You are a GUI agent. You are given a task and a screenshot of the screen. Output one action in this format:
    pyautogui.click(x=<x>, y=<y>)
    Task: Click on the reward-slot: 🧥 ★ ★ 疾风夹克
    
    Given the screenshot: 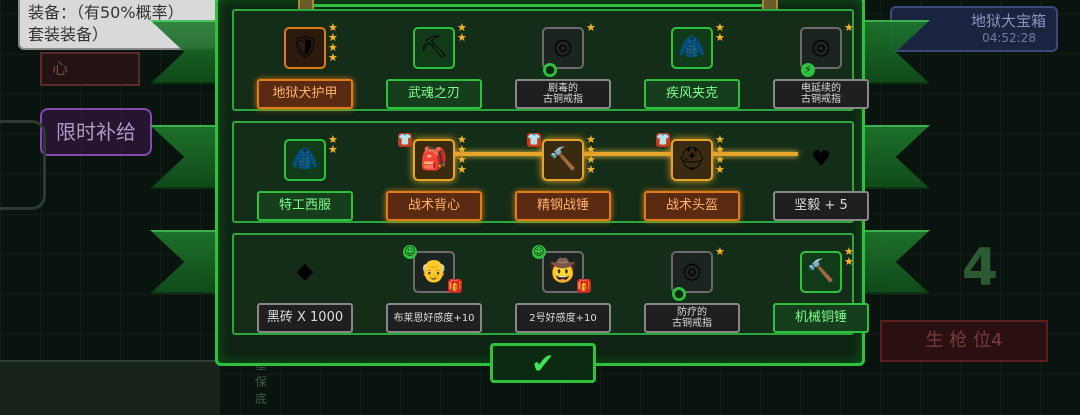 What is the action you would take?
    pyautogui.click(x=692, y=59)
    